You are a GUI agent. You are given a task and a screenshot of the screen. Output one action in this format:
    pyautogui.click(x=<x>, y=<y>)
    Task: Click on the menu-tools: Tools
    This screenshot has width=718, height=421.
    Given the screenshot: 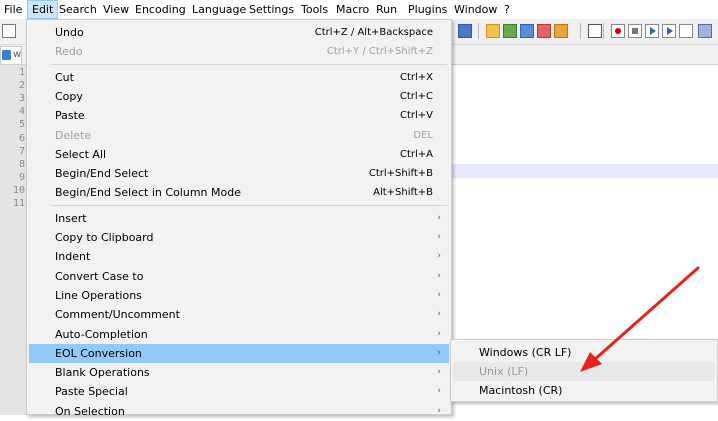 What is the action you would take?
    pyautogui.click(x=314, y=9)
    